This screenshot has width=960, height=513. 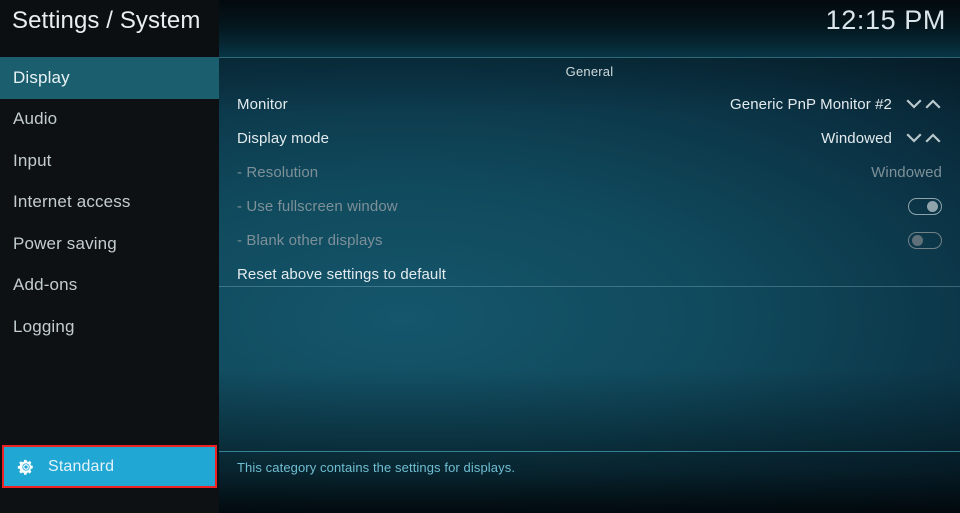 I want to click on footer-divider, so click(x=589, y=451).